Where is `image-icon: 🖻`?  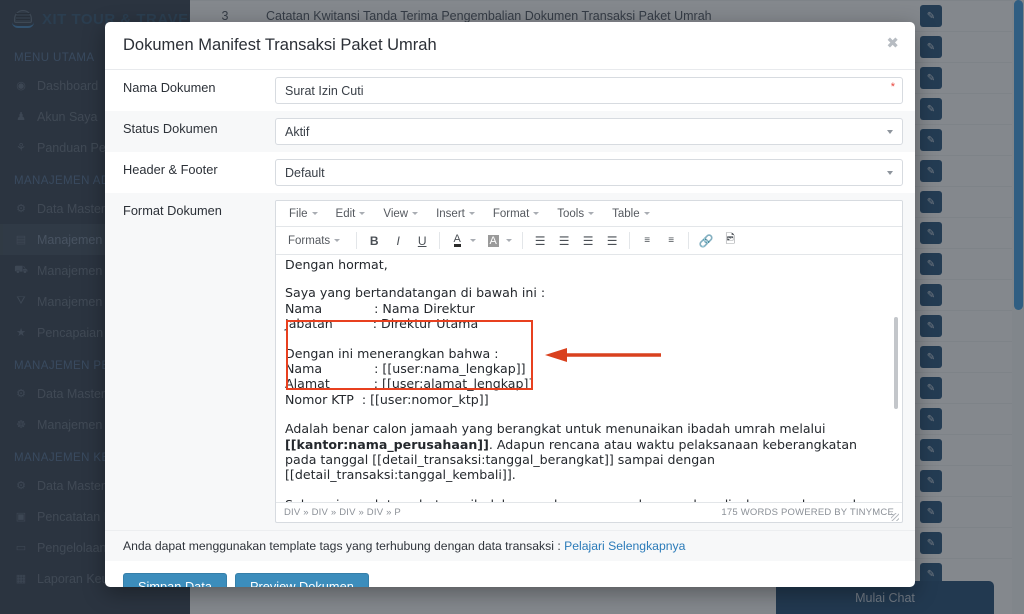 image-icon: 🖻 is located at coordinates (730, 241).